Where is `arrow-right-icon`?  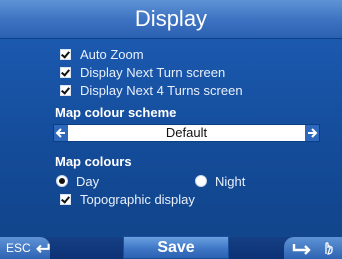 arrow-right-icon is located at coordinates (313, 133).